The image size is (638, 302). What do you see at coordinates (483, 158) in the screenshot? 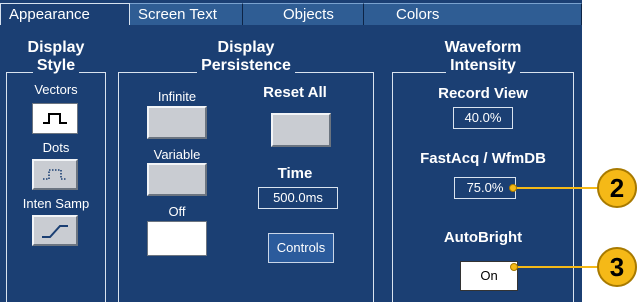
I see `fastacq-label: FastAcq / WfmDB` at bounding box center [483, 158].